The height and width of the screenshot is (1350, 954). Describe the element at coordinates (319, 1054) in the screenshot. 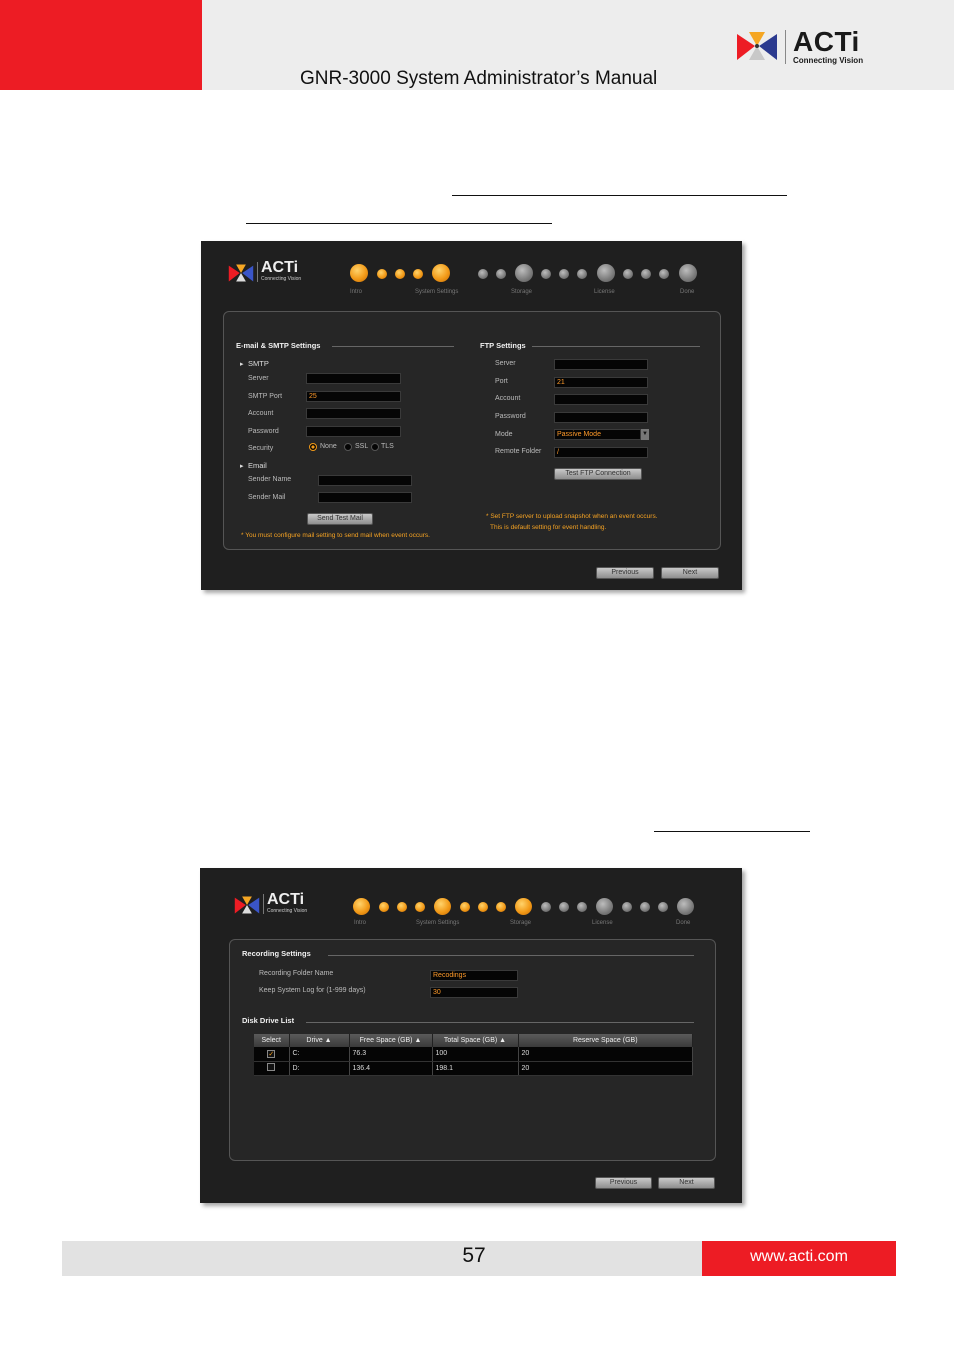

I see `drive-cell: C:` at that location.